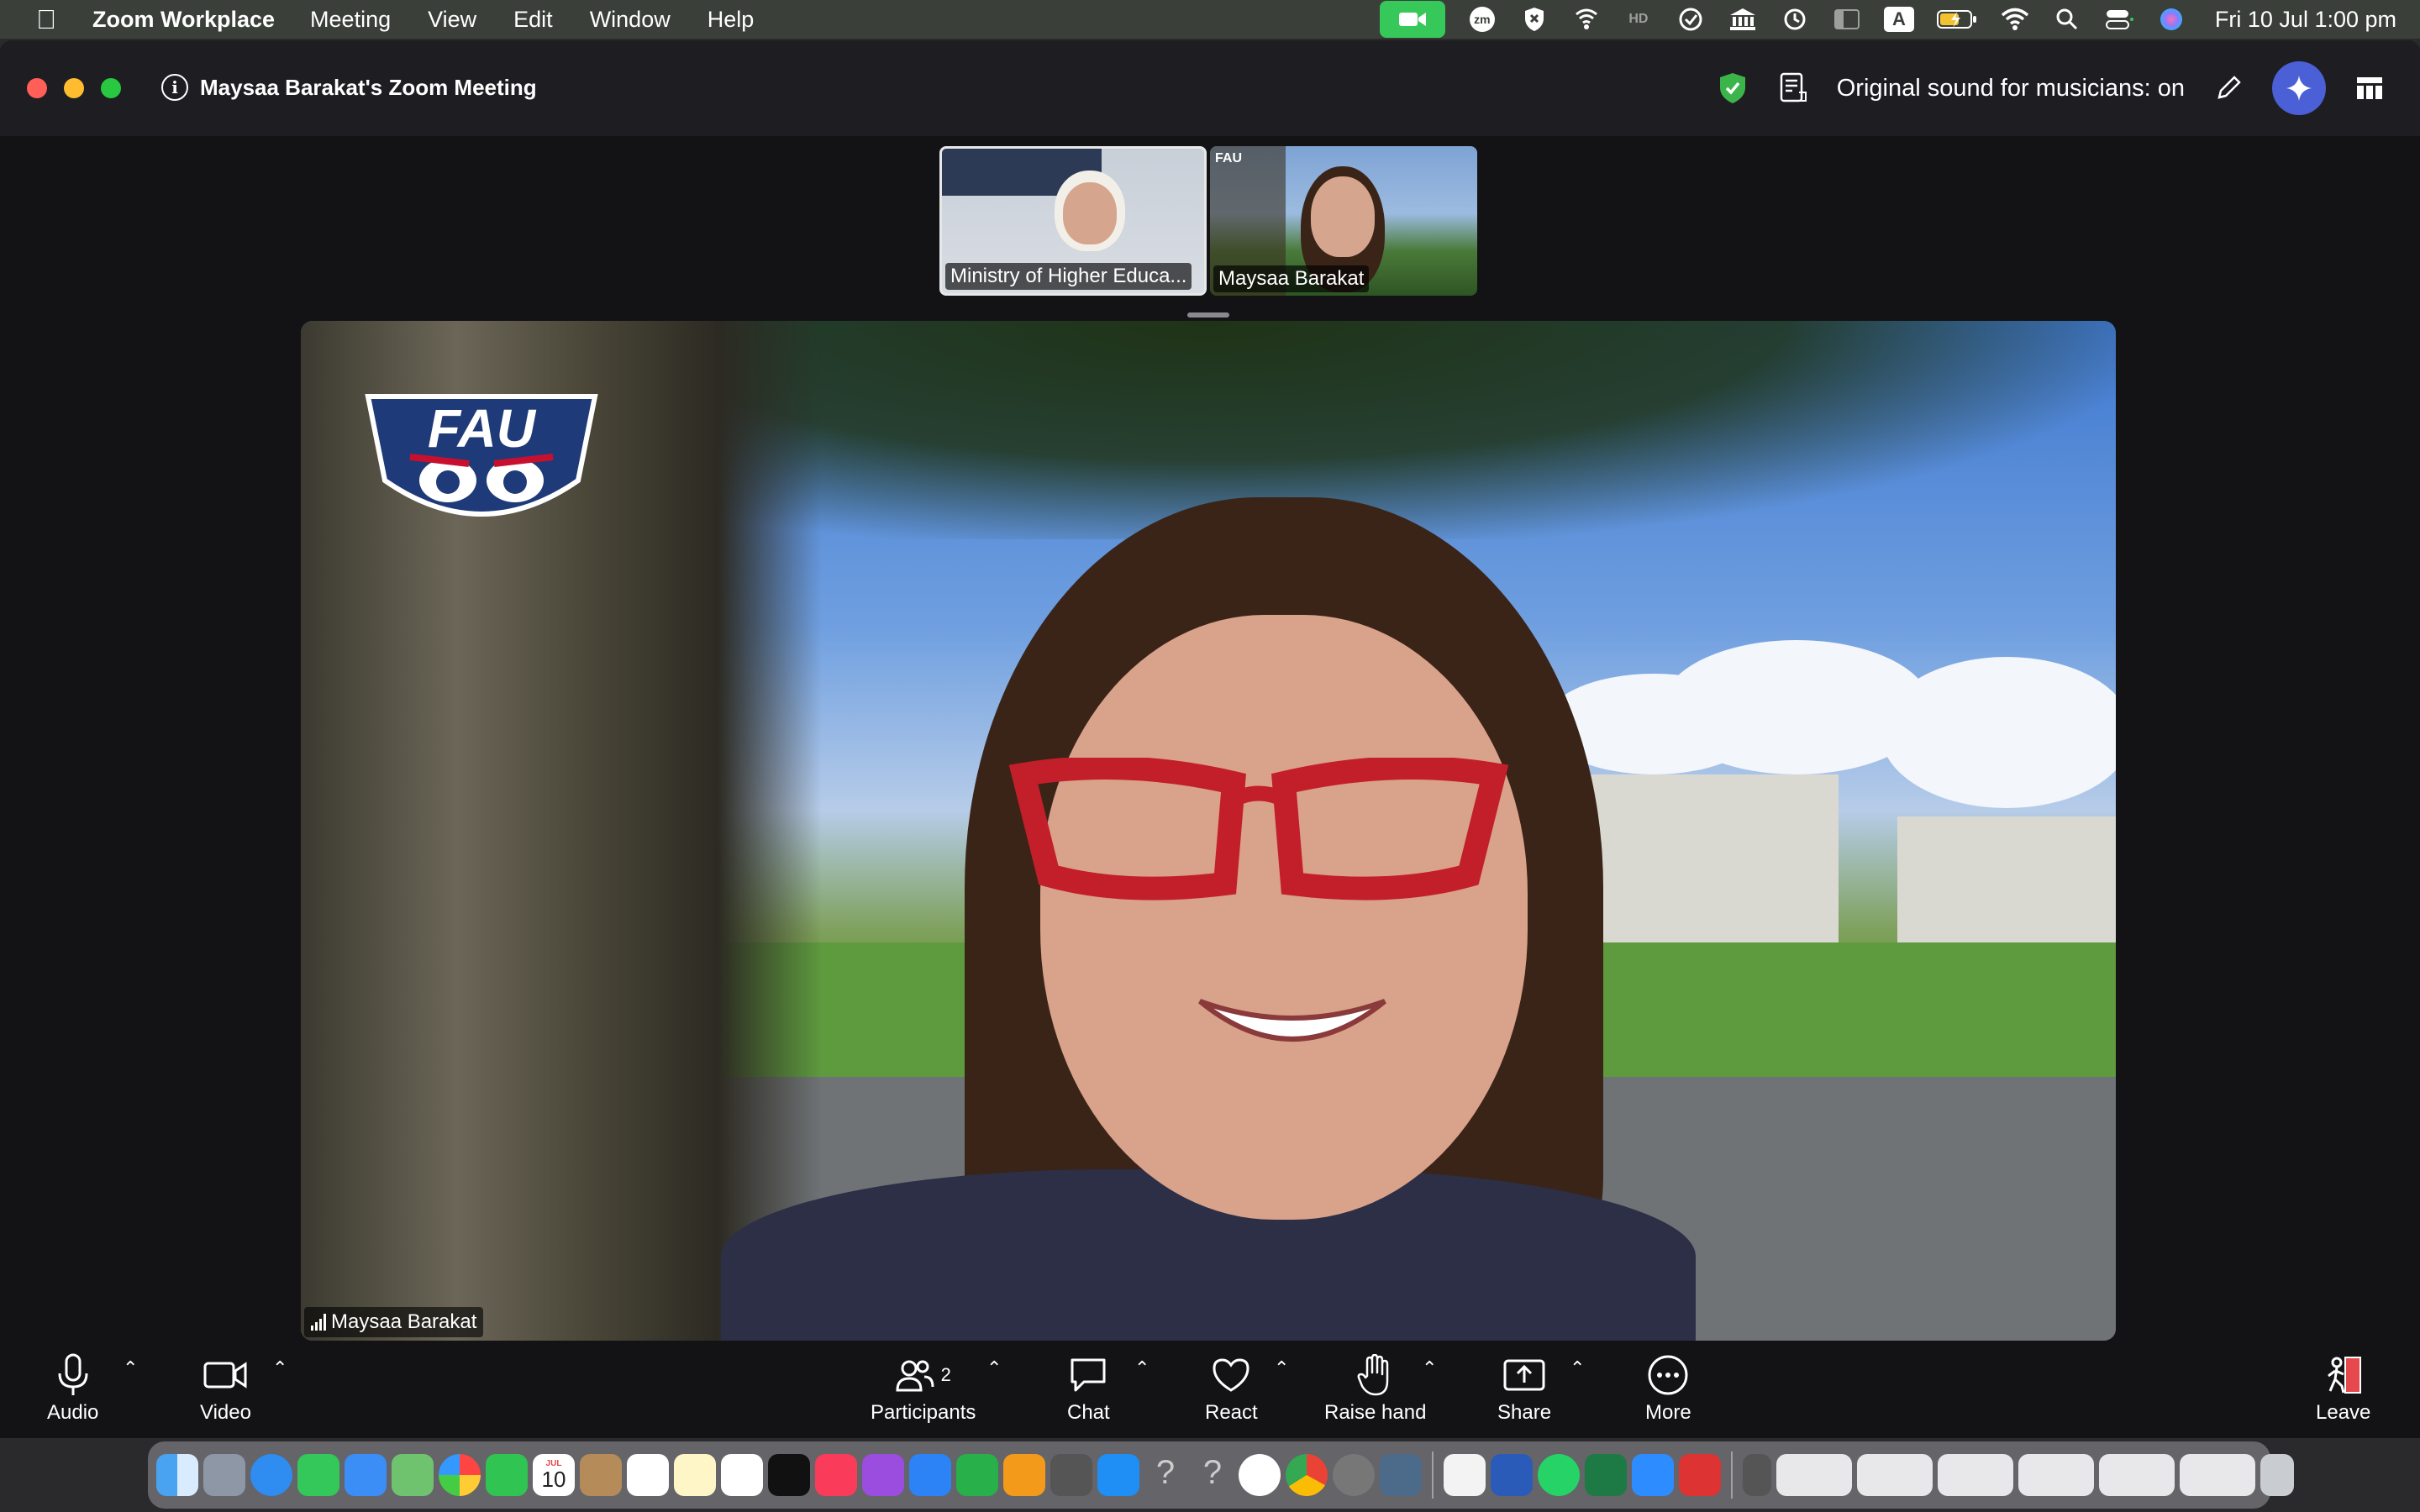 This screenshot has height=1512, width=2420. What do you see at coordinates (224, 1475) in the screenshot?
I see `launchpad-icon` at bounding box center [224, 1475].